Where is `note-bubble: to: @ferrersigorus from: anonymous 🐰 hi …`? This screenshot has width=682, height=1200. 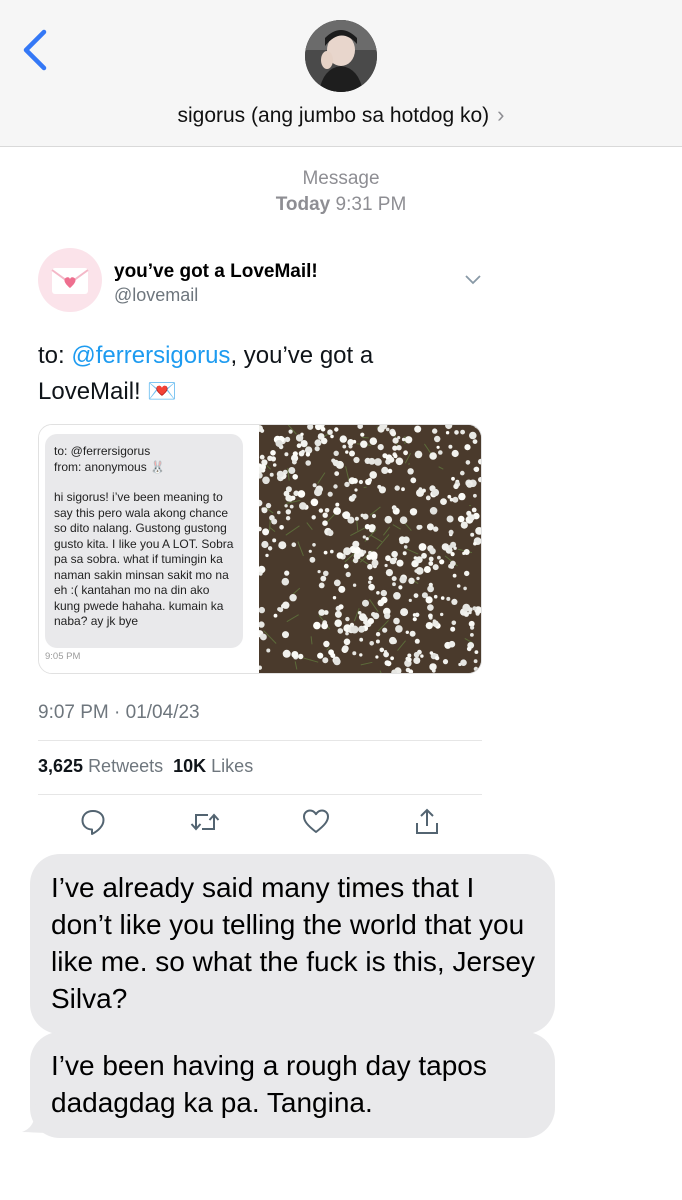 note-bubble: to: @ferrersigorus from: anonymous 🐰 hi … is located at coordinates (144, 541).